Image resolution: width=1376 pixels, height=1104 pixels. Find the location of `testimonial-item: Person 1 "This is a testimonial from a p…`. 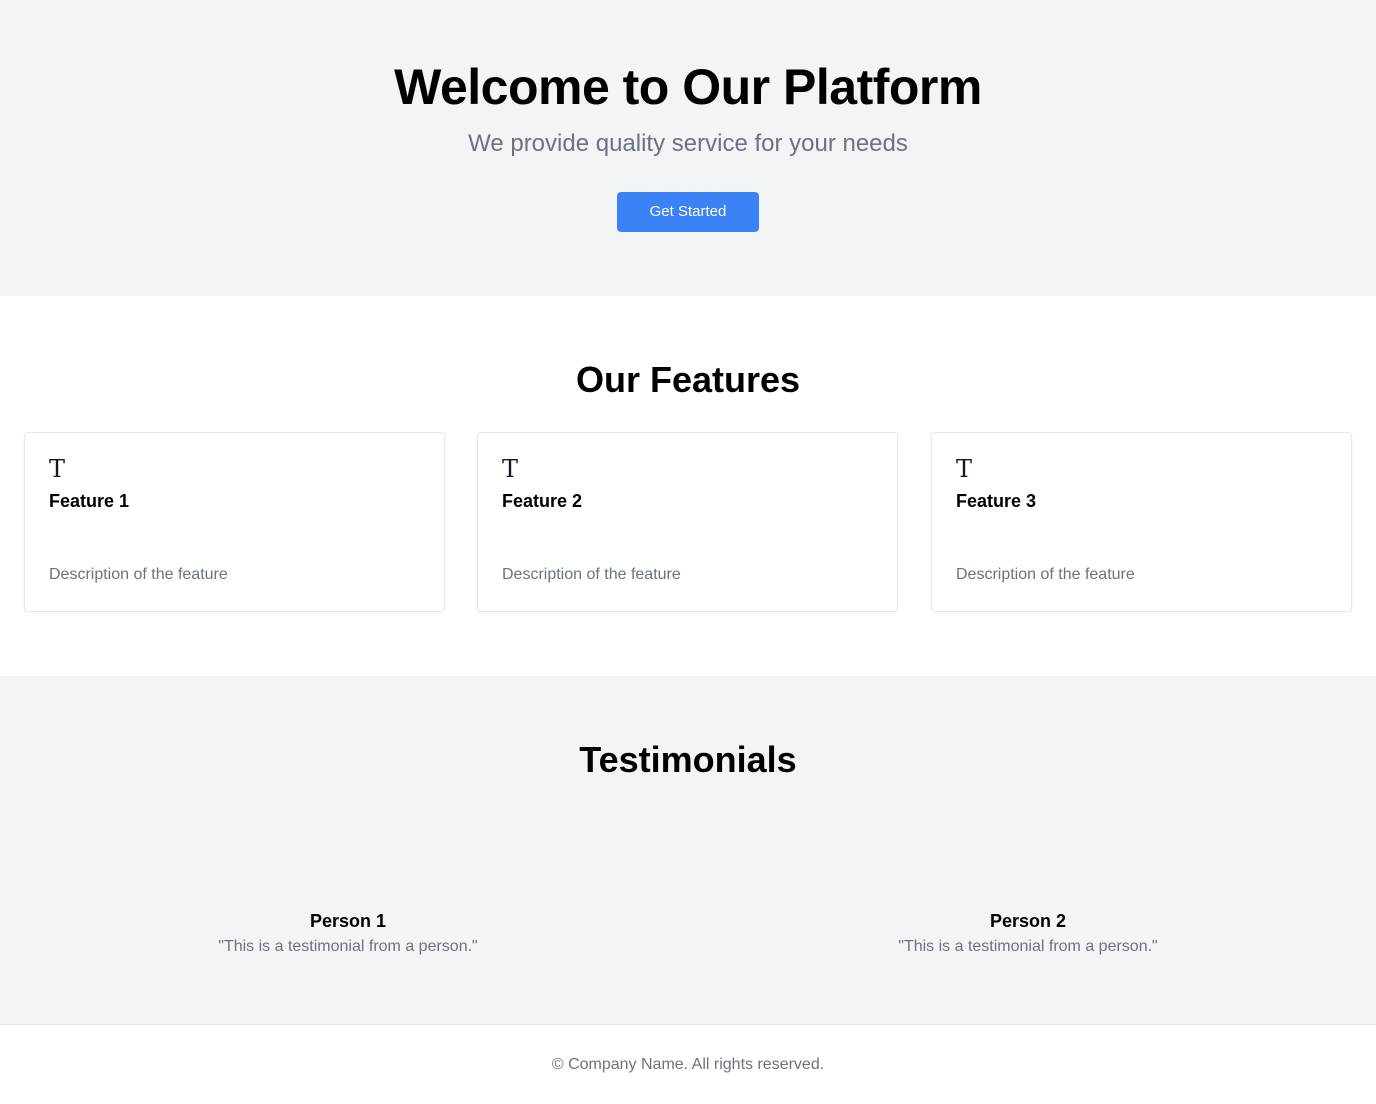

testimonial-item: Person 1 "This is a testimonial from a p… is located at coordinates (348, 934).